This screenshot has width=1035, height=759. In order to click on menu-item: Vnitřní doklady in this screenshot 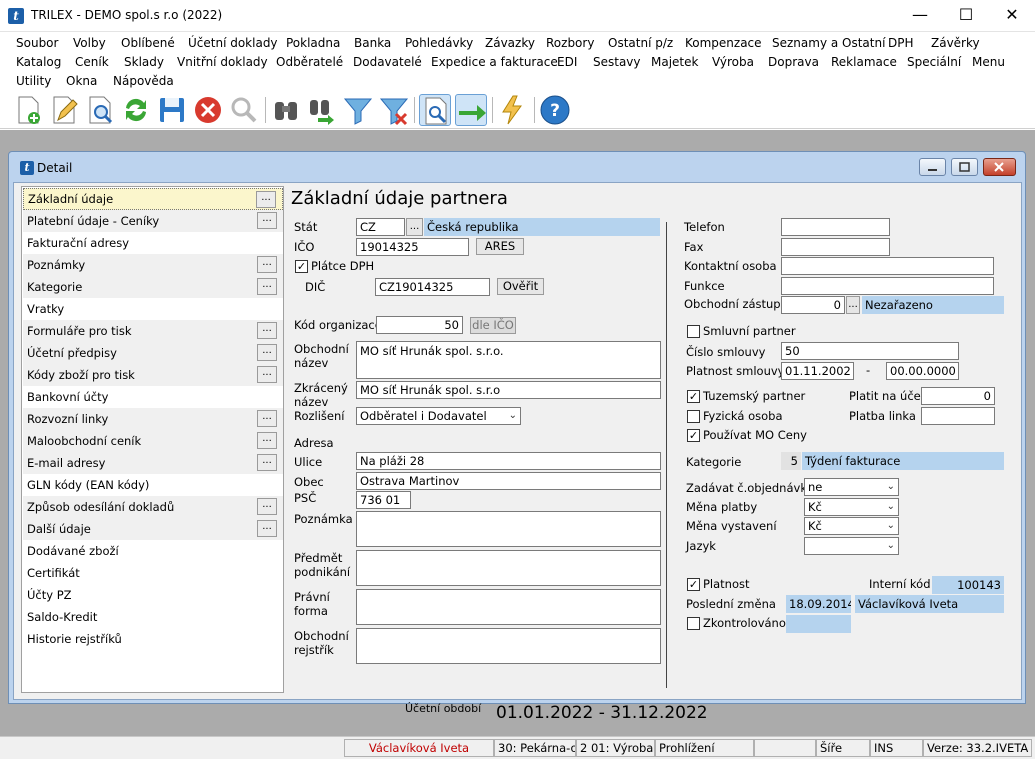, I will do `click(222, 62)`.